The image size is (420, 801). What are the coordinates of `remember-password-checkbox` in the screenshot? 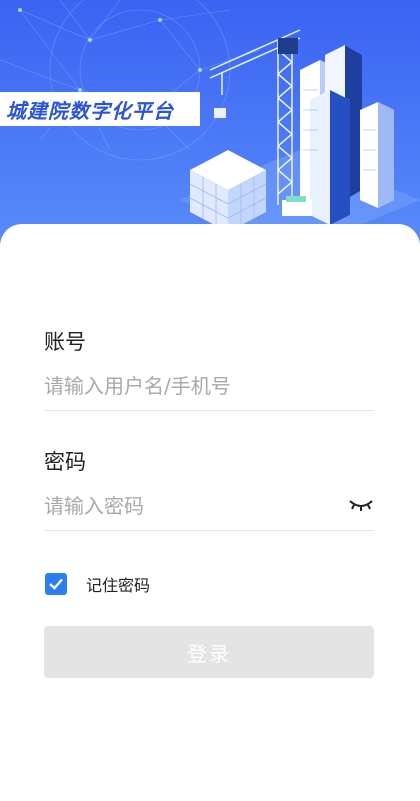 It's located at (56, 584).